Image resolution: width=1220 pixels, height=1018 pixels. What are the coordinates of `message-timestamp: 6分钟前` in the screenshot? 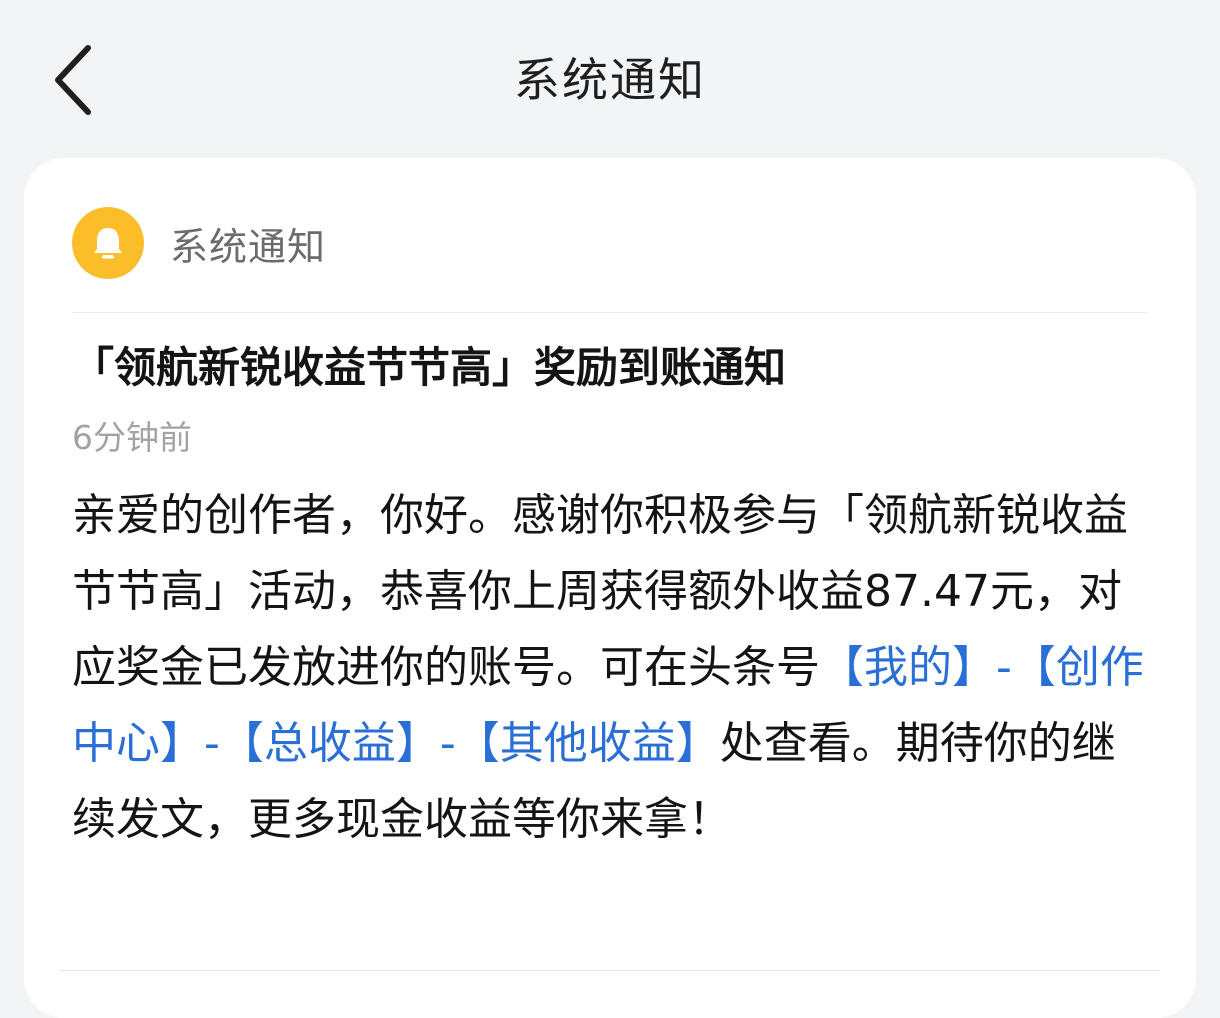 It's located at (132, 437).